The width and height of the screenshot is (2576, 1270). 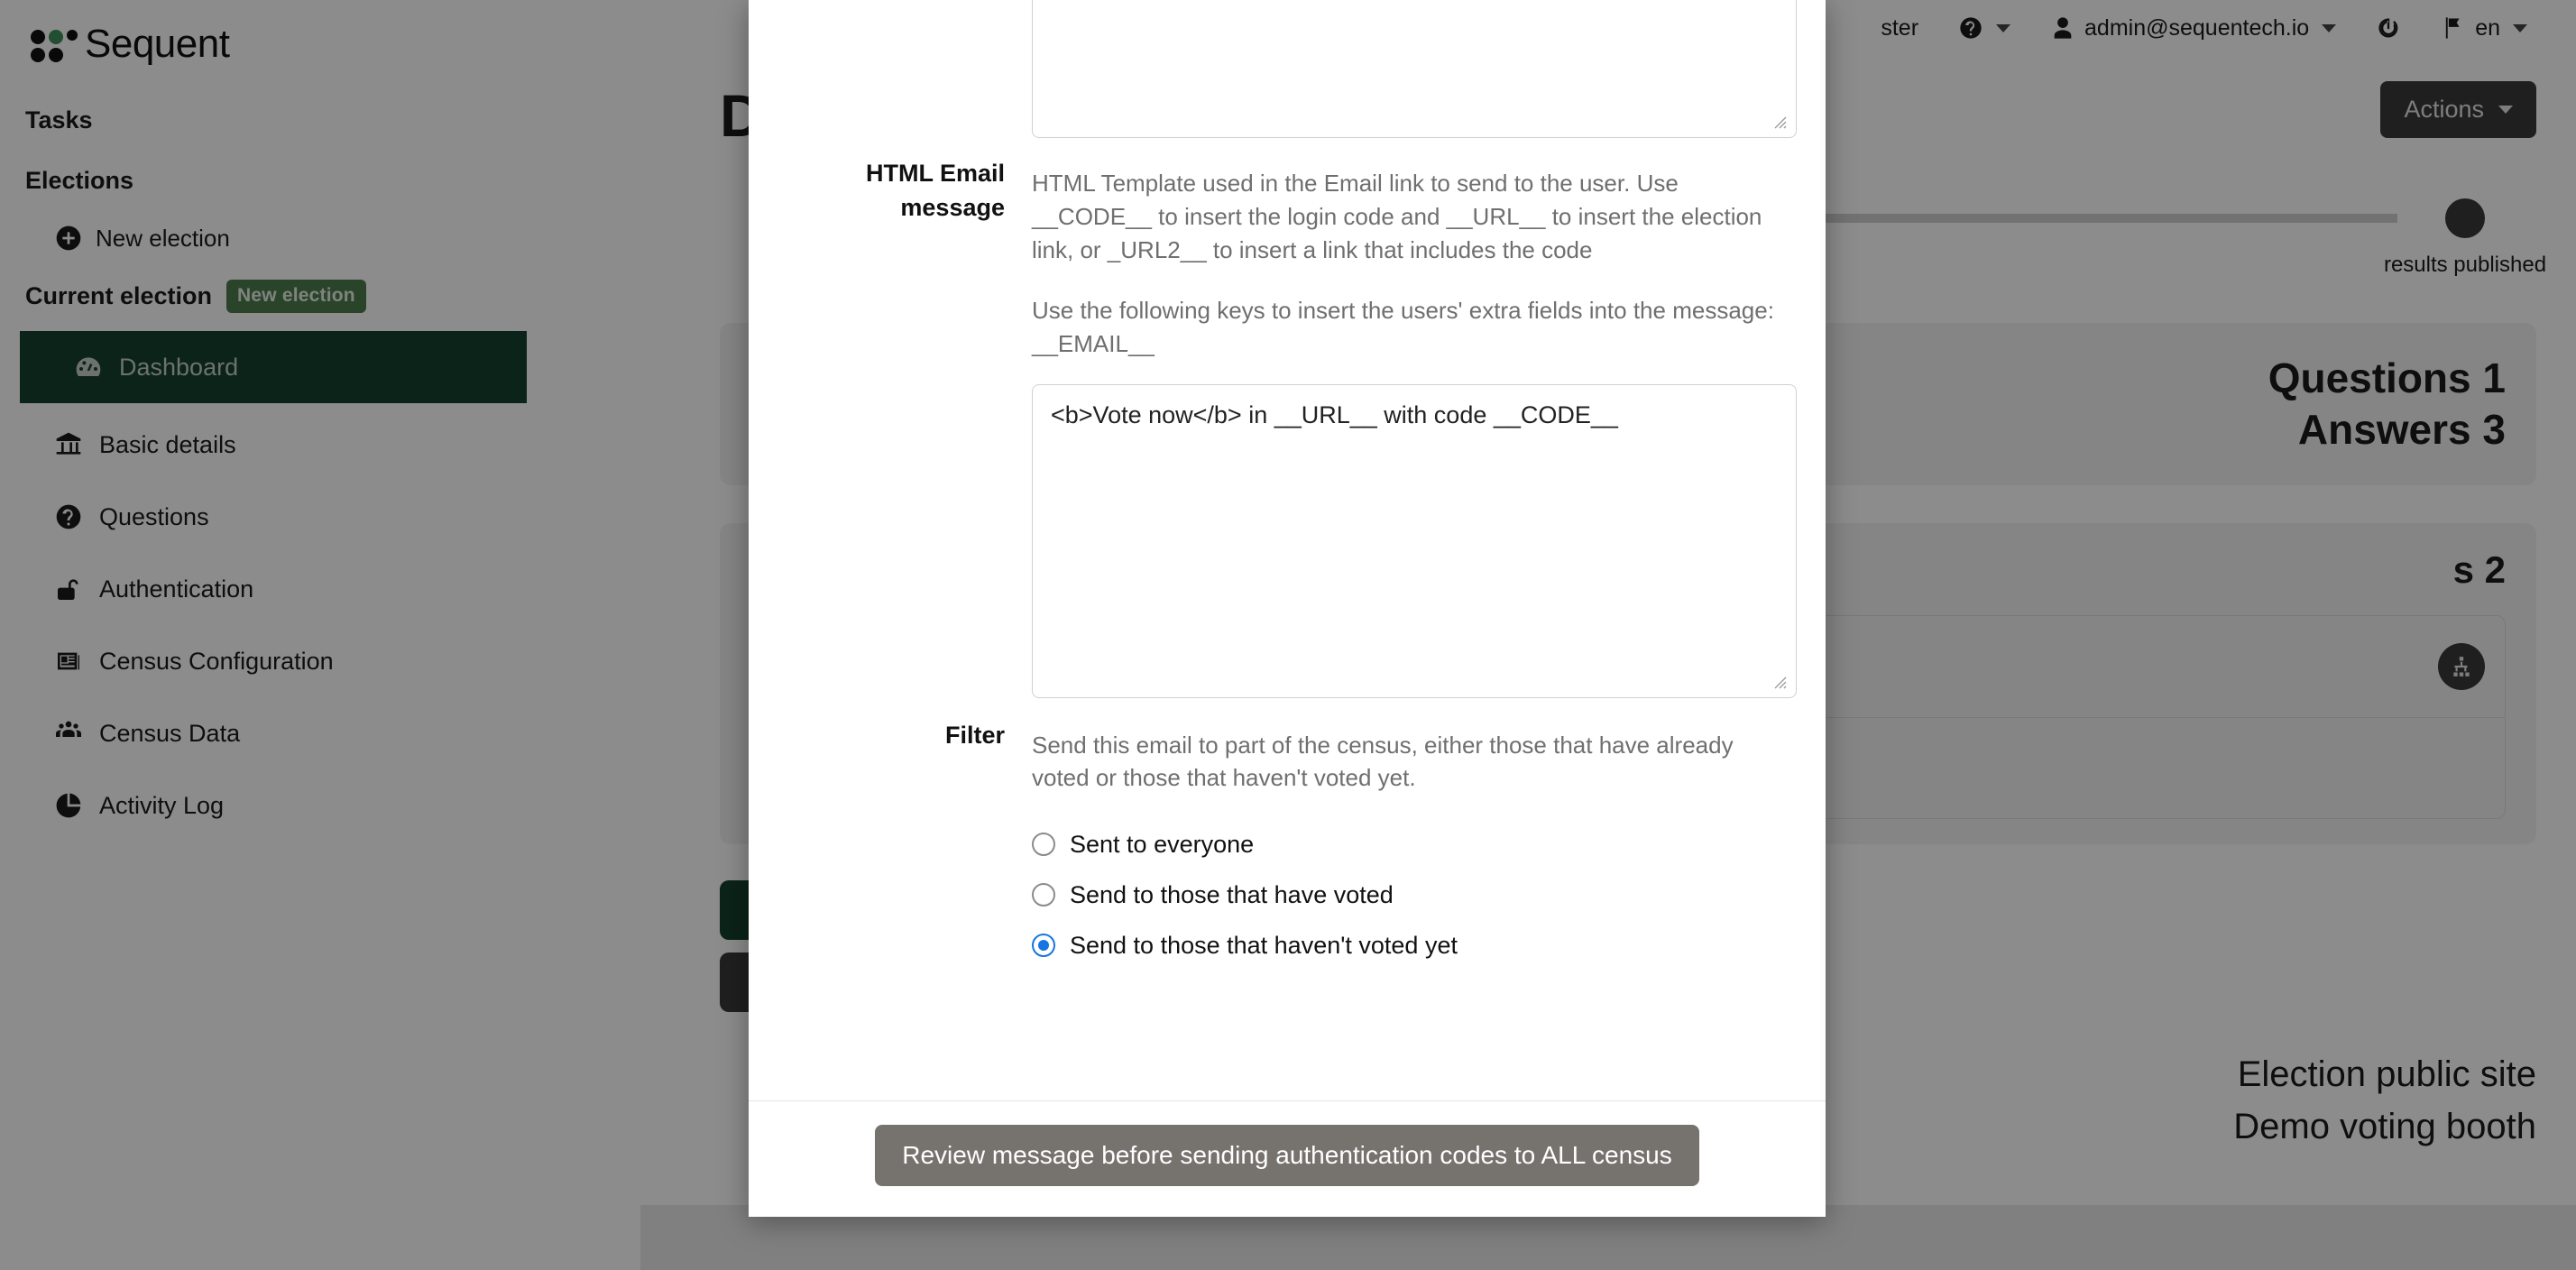 I want to click on filter-option-everyone: Sent to everyone, so click(x=1414, y=844).